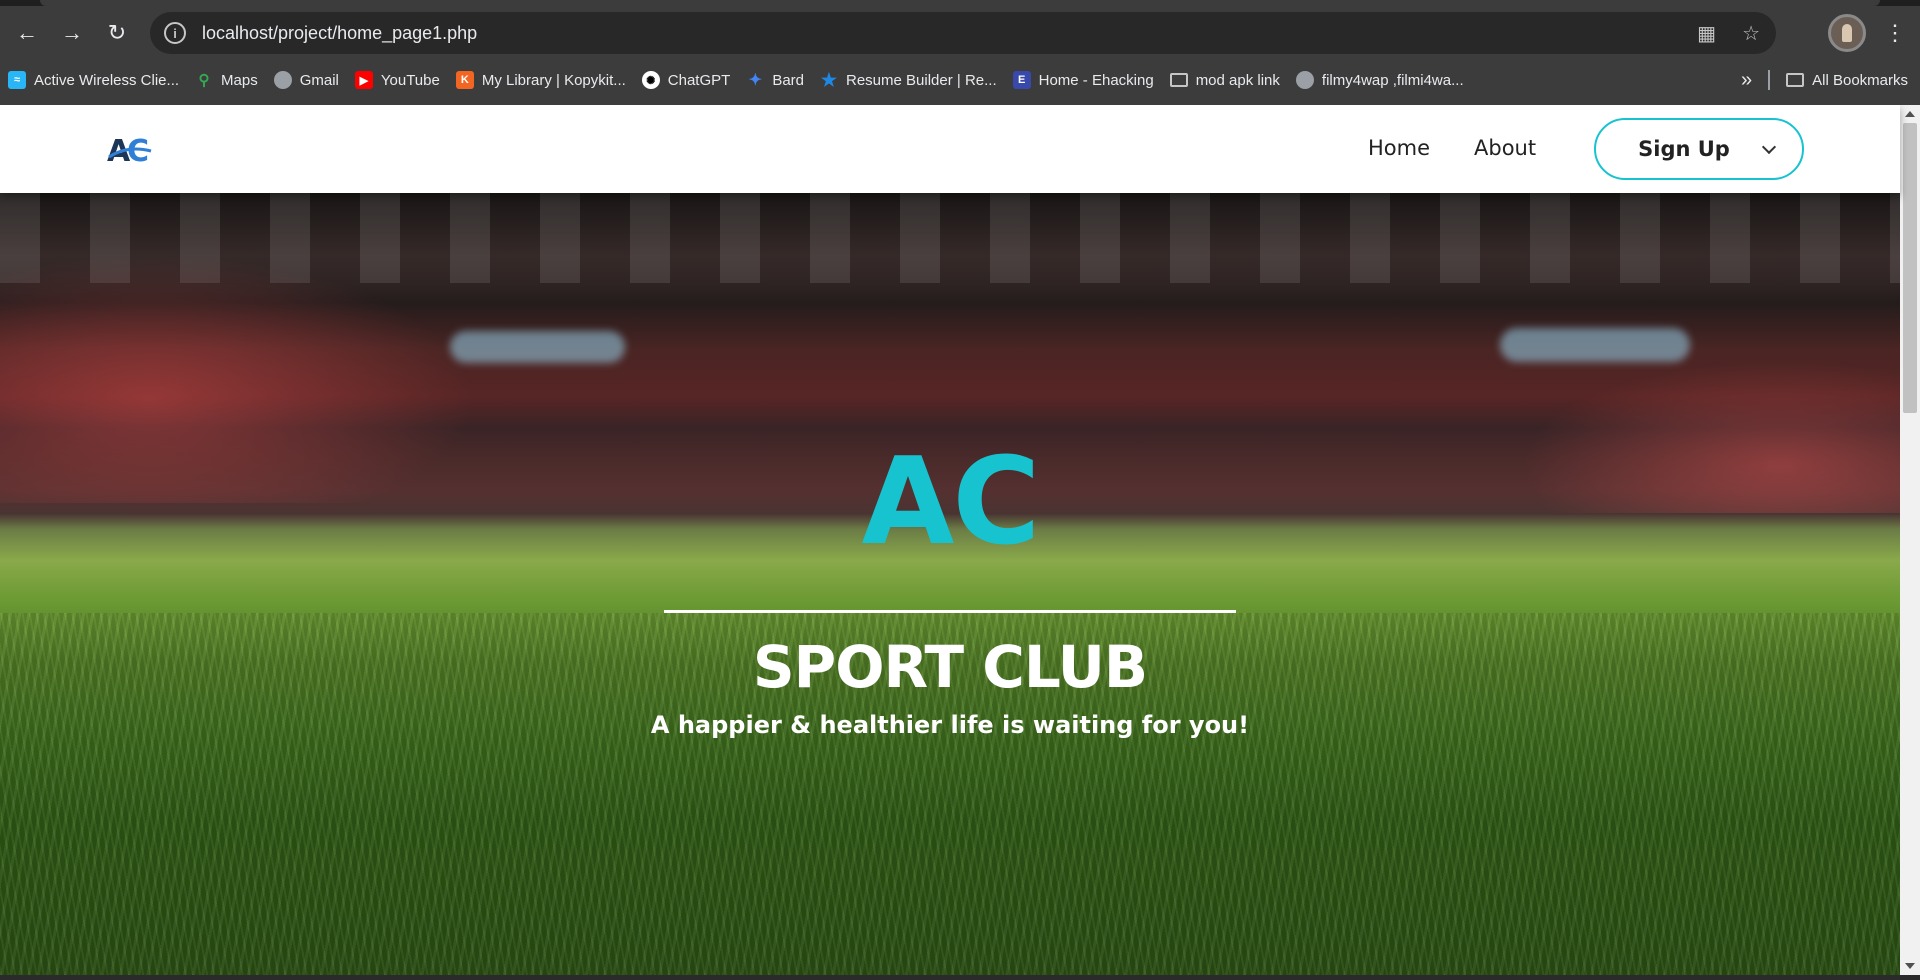 This screenshot has width=1920, height=980. What do you see at coordinates (1769, 80) in the screenshot?
I see `bookmarks-divider` at bounding box center [1769, 80].